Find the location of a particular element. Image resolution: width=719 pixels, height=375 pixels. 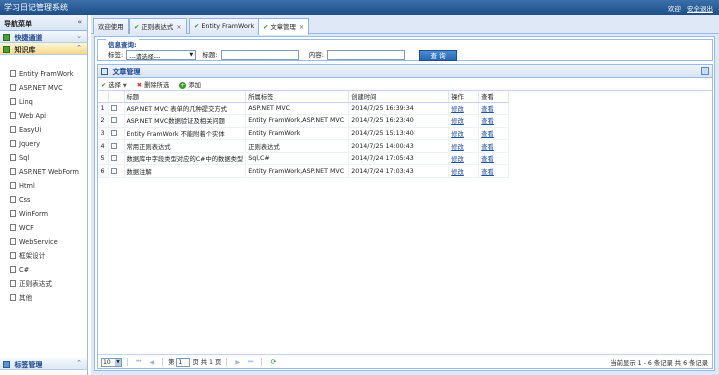

tag-select: ---请选择--- ▼ is located at coordinates (161, 55).